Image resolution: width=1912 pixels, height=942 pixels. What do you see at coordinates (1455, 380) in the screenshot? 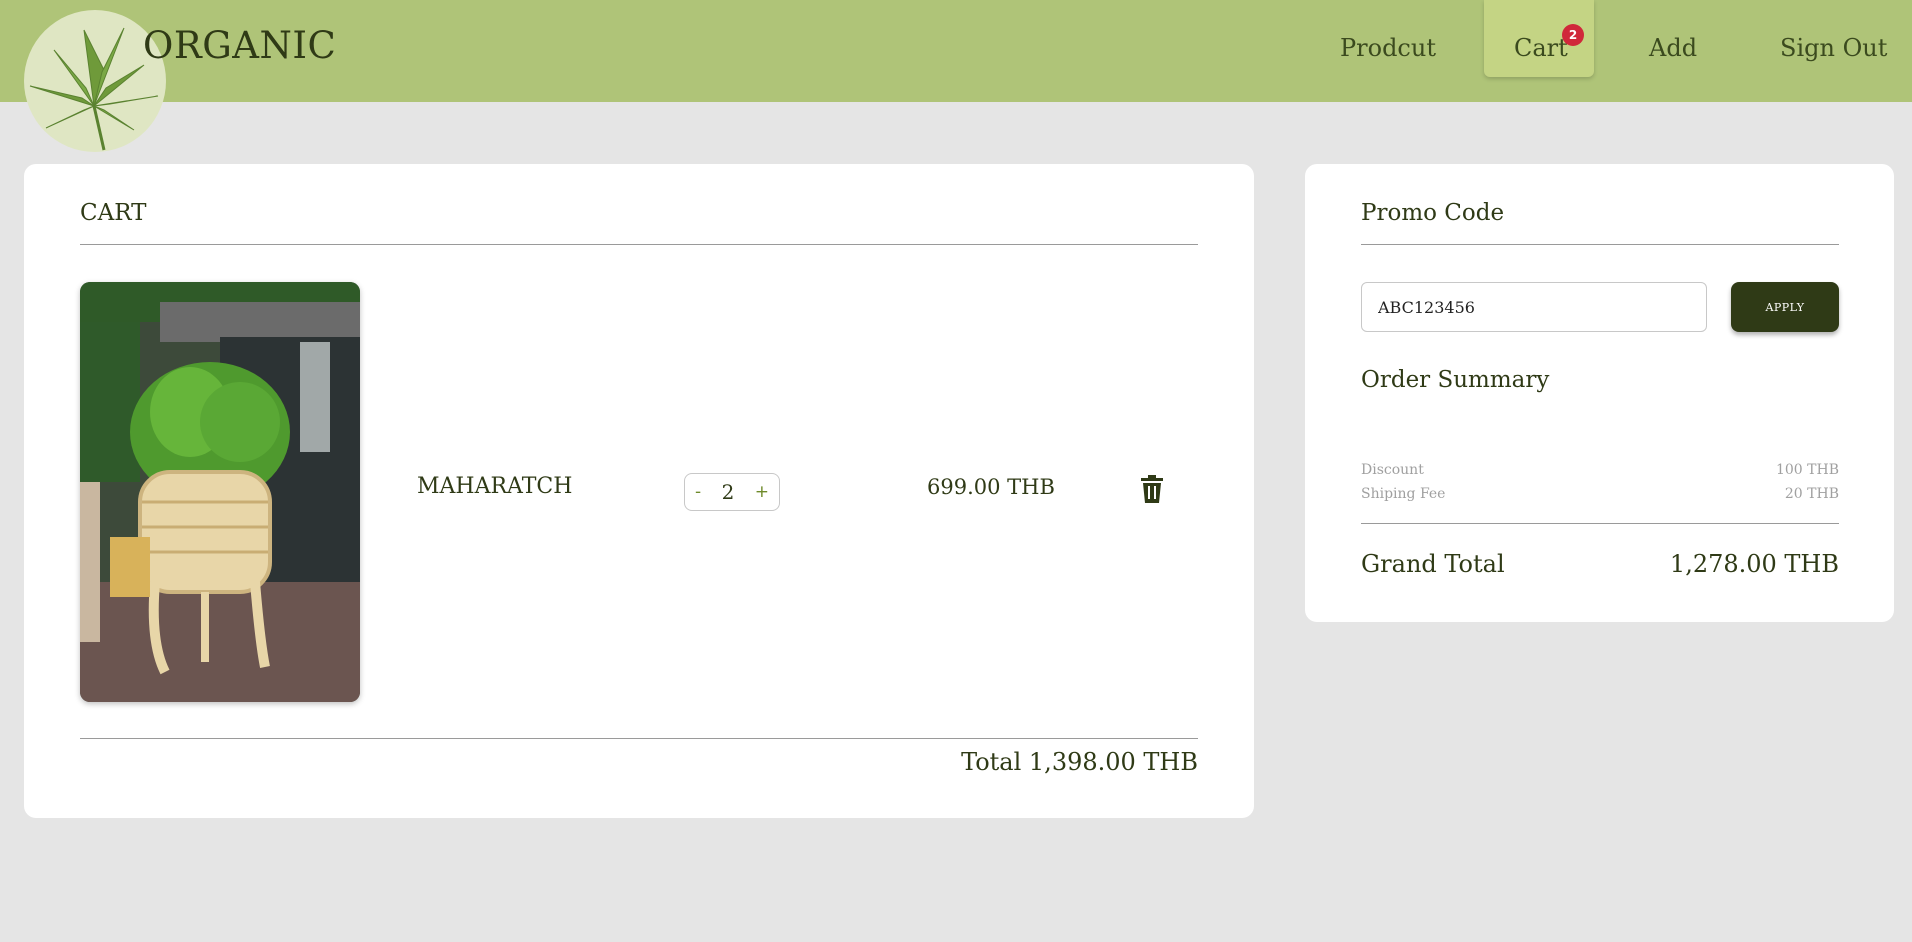
I see `order-summary-title: Order Summary` at bounding box center [1455, 380].